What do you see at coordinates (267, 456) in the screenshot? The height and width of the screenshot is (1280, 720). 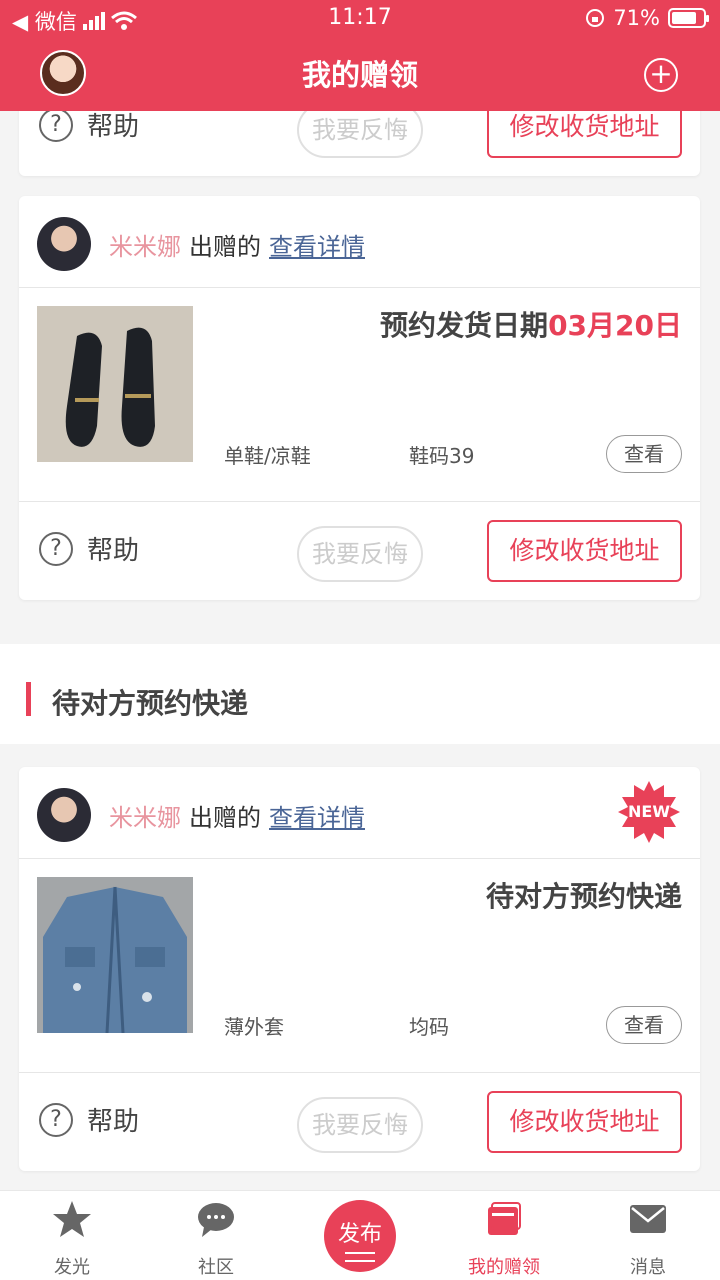 I see `item-category: 单鞋/凉鞋` at bounding box center [267, 456].